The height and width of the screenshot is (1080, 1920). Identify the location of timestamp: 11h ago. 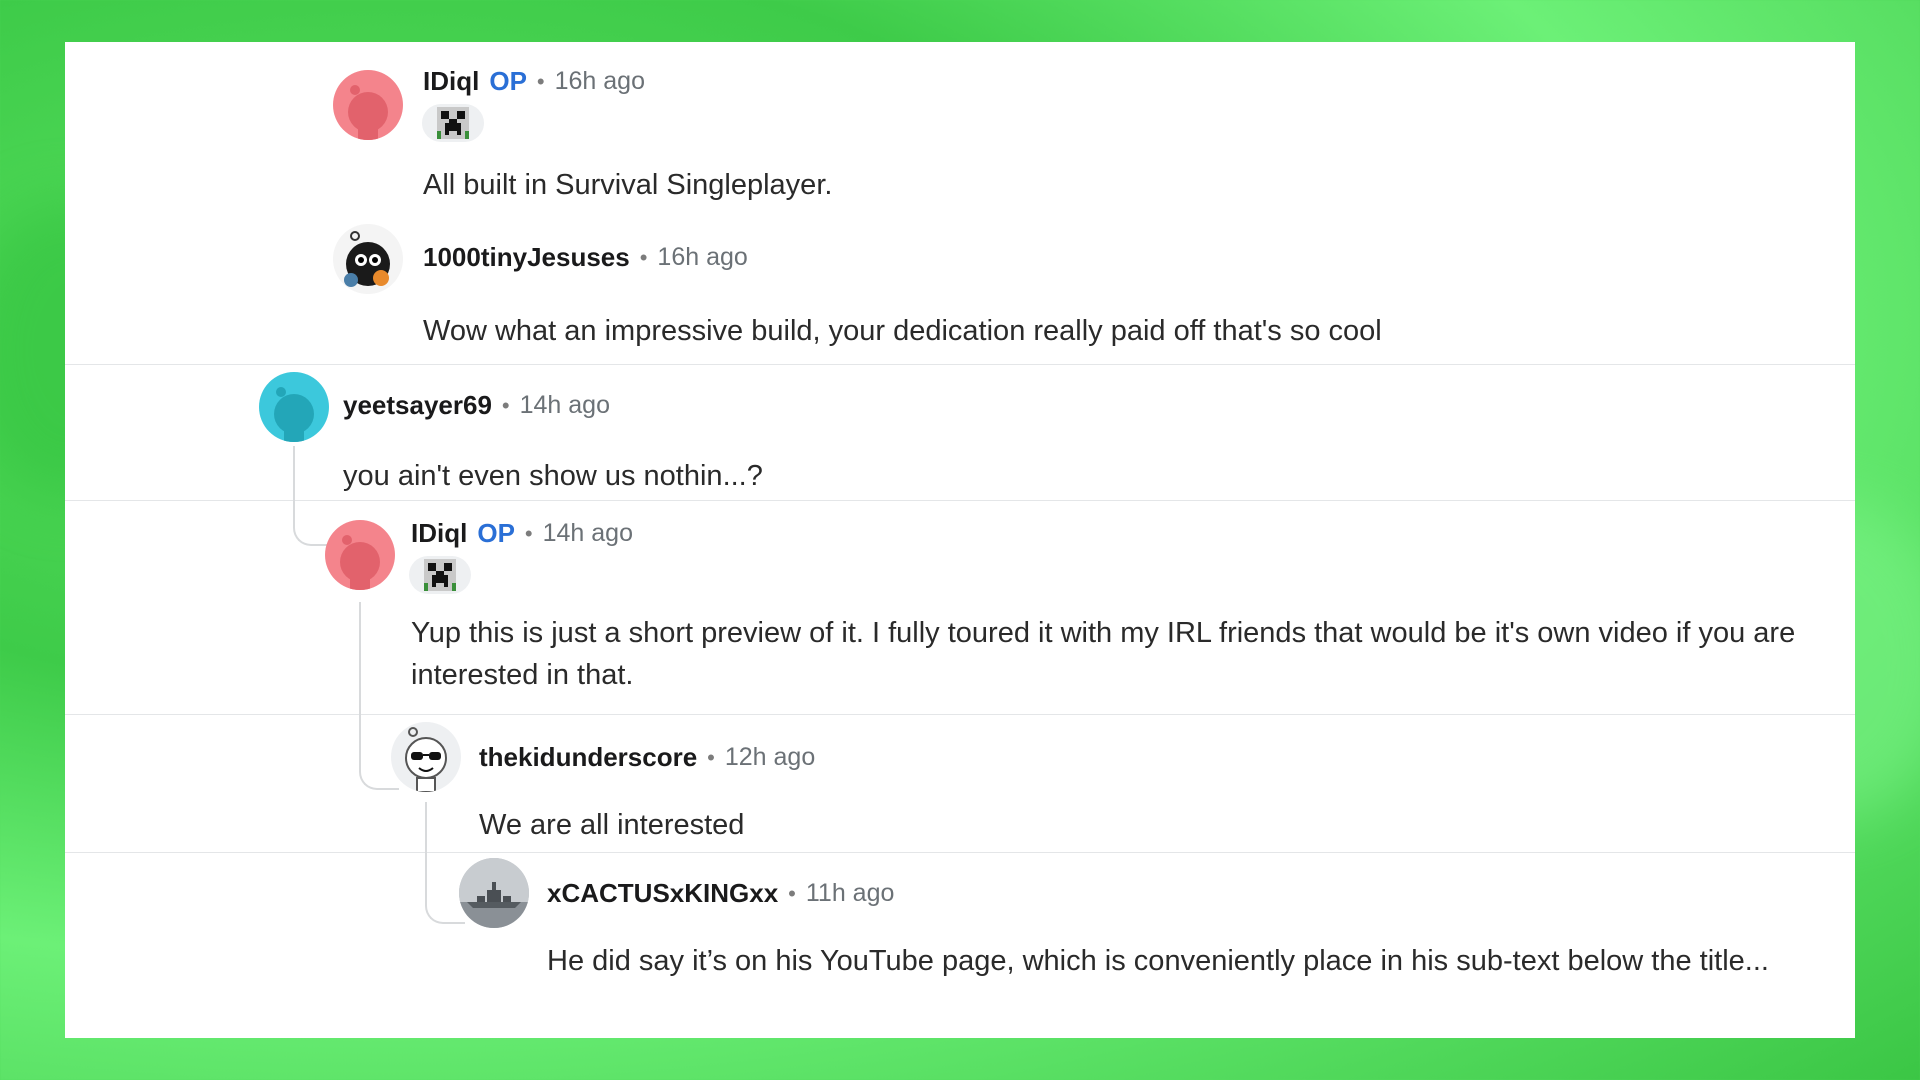
(850, 893).